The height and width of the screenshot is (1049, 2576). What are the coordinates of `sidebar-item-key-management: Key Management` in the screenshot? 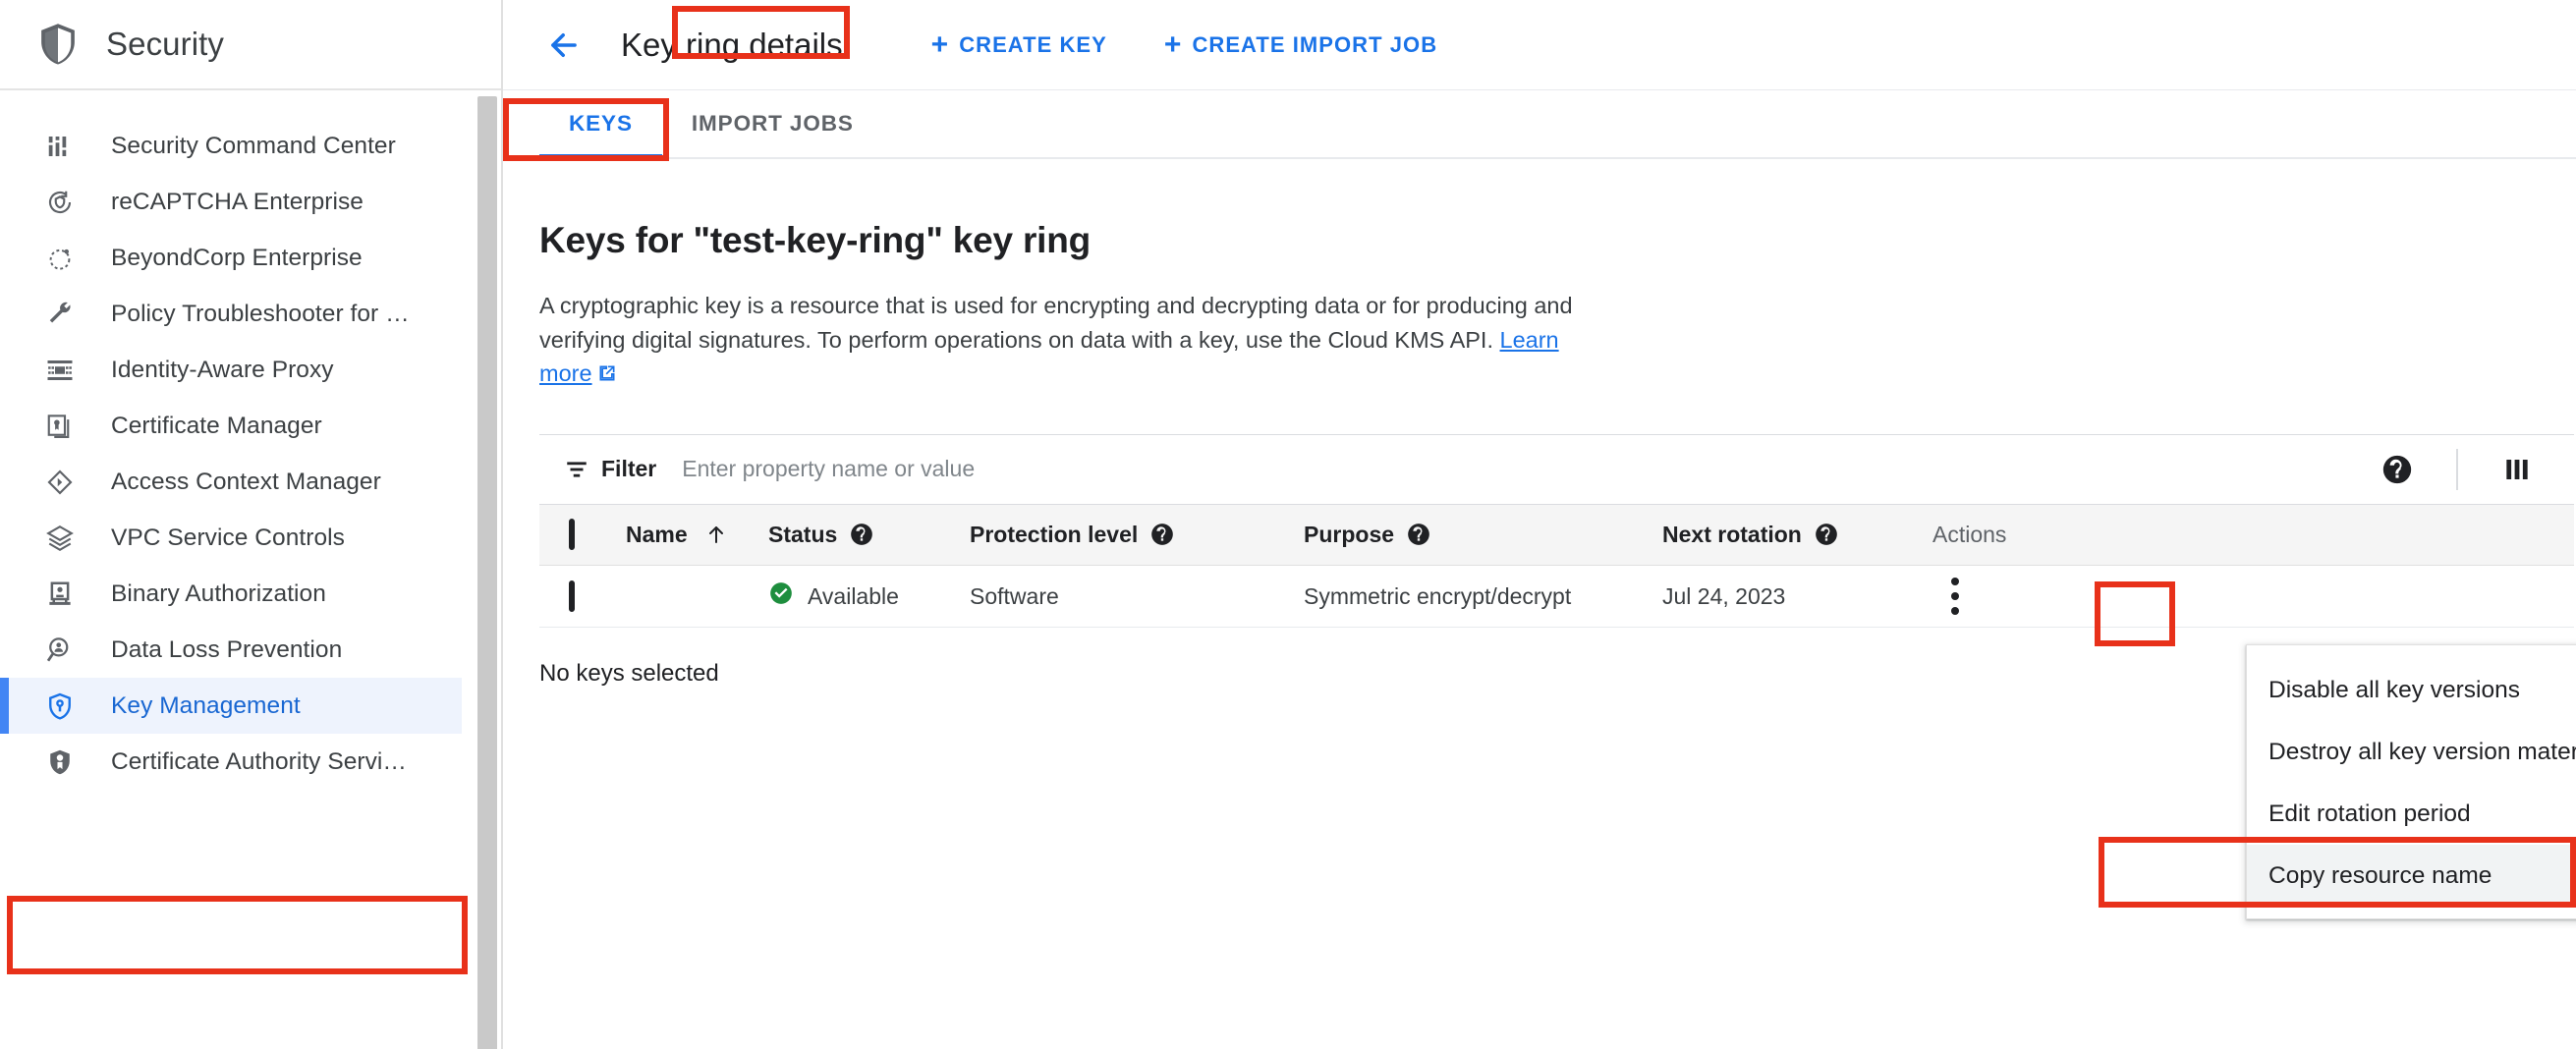 It's located at (231, 706).